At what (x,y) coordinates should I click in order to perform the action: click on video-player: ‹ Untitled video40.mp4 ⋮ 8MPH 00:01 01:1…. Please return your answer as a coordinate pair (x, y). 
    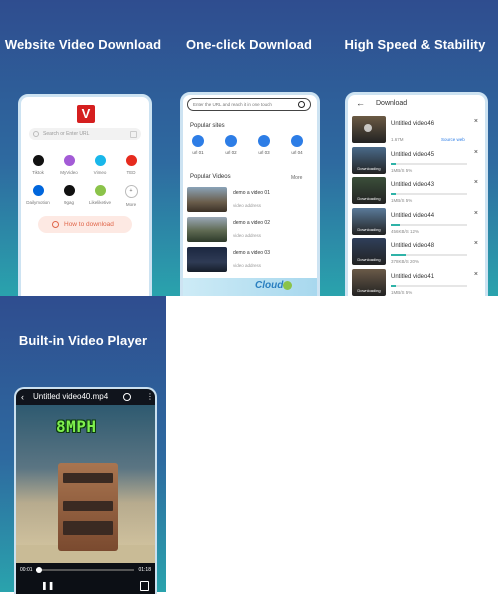
    Looking at the image, I should click on (85, 490).